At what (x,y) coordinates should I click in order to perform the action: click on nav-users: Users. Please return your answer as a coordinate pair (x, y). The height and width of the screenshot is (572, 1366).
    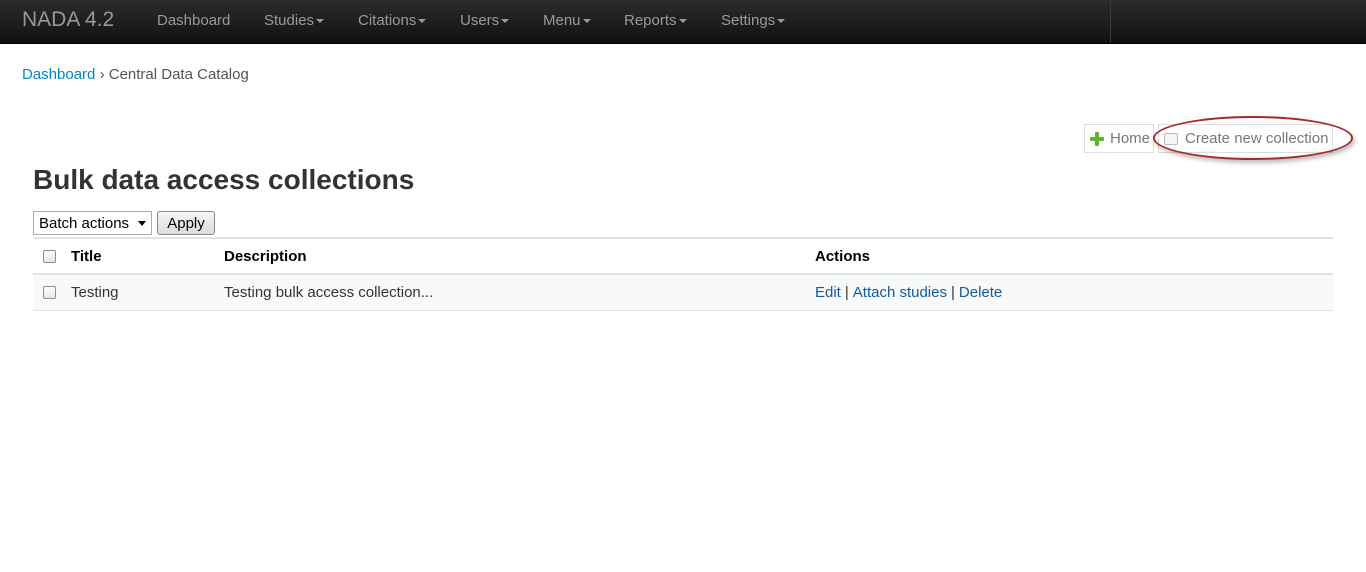
    Looking at the image, I should click on (485, 20).